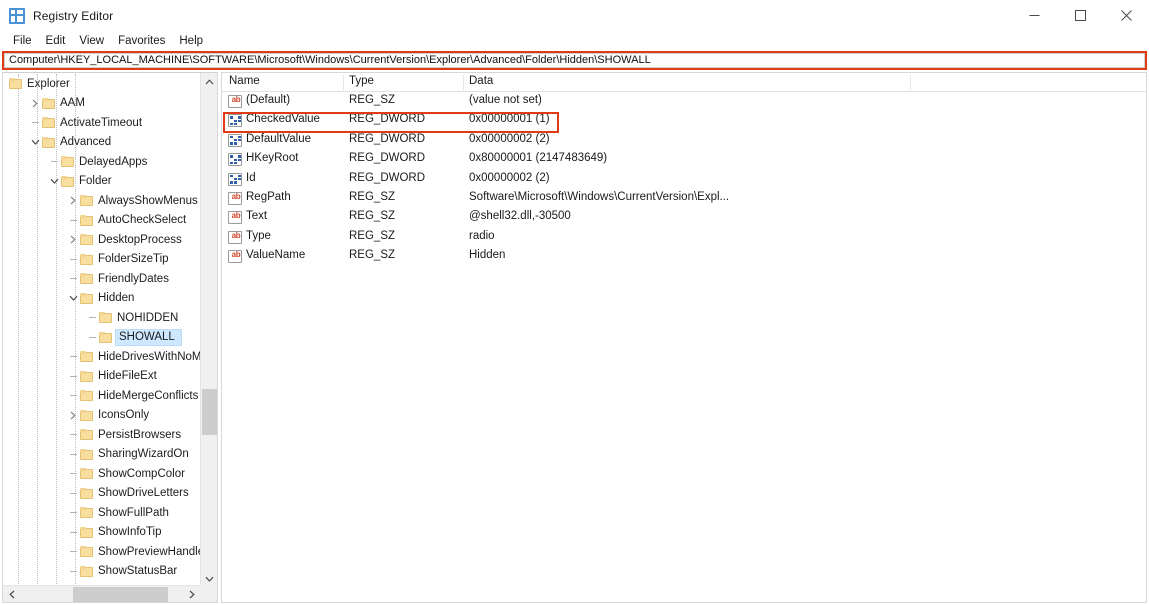  I want to click on menu-item-edit: Edit, so click(56, 41).